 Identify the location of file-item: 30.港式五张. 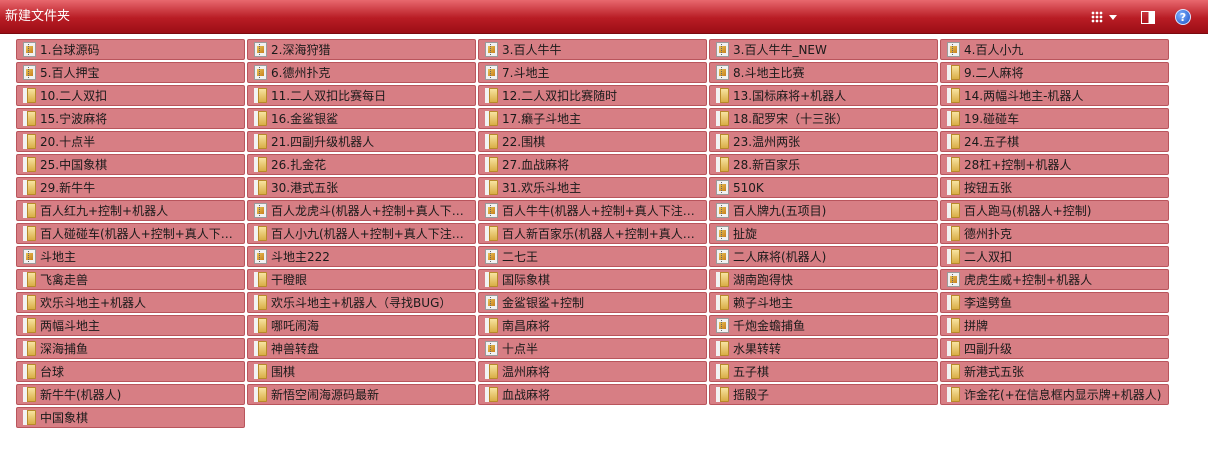
(361, 187).